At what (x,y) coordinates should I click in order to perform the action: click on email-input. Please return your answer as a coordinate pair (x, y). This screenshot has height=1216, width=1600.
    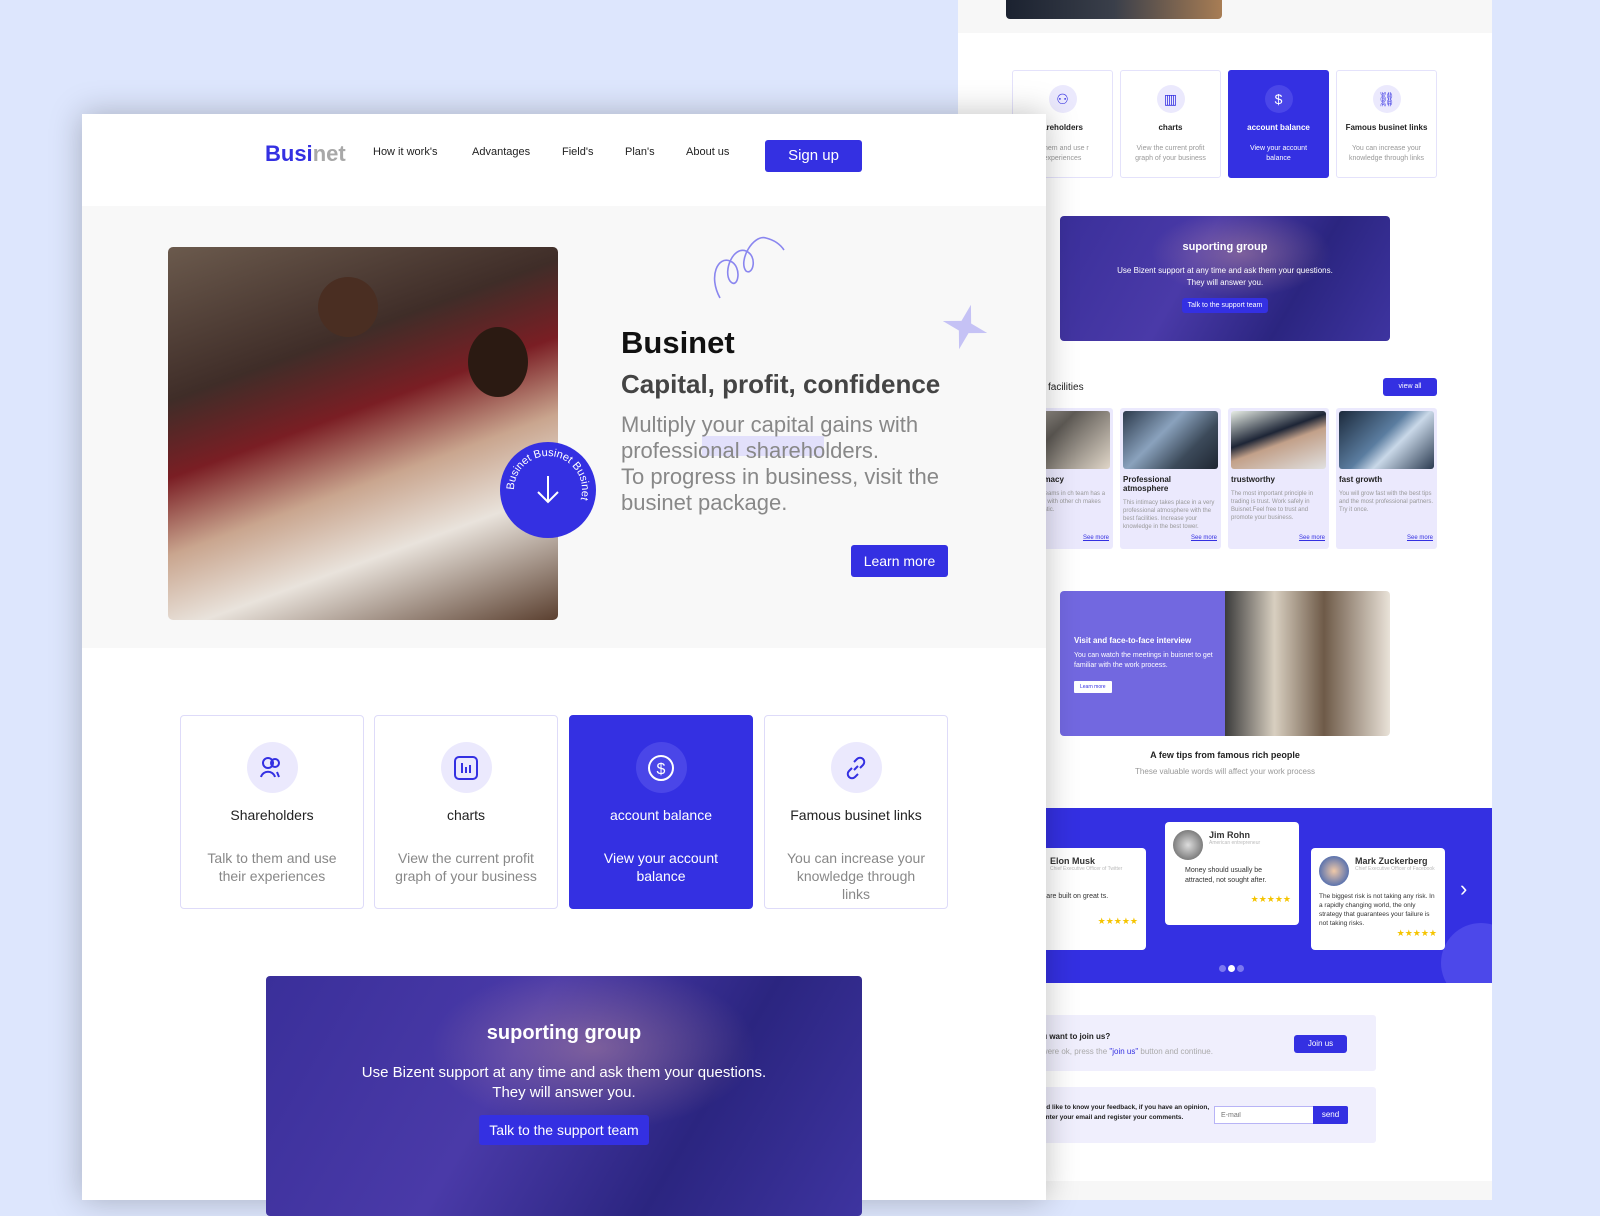
    Looking at the image, I should click on (1264, 1115).